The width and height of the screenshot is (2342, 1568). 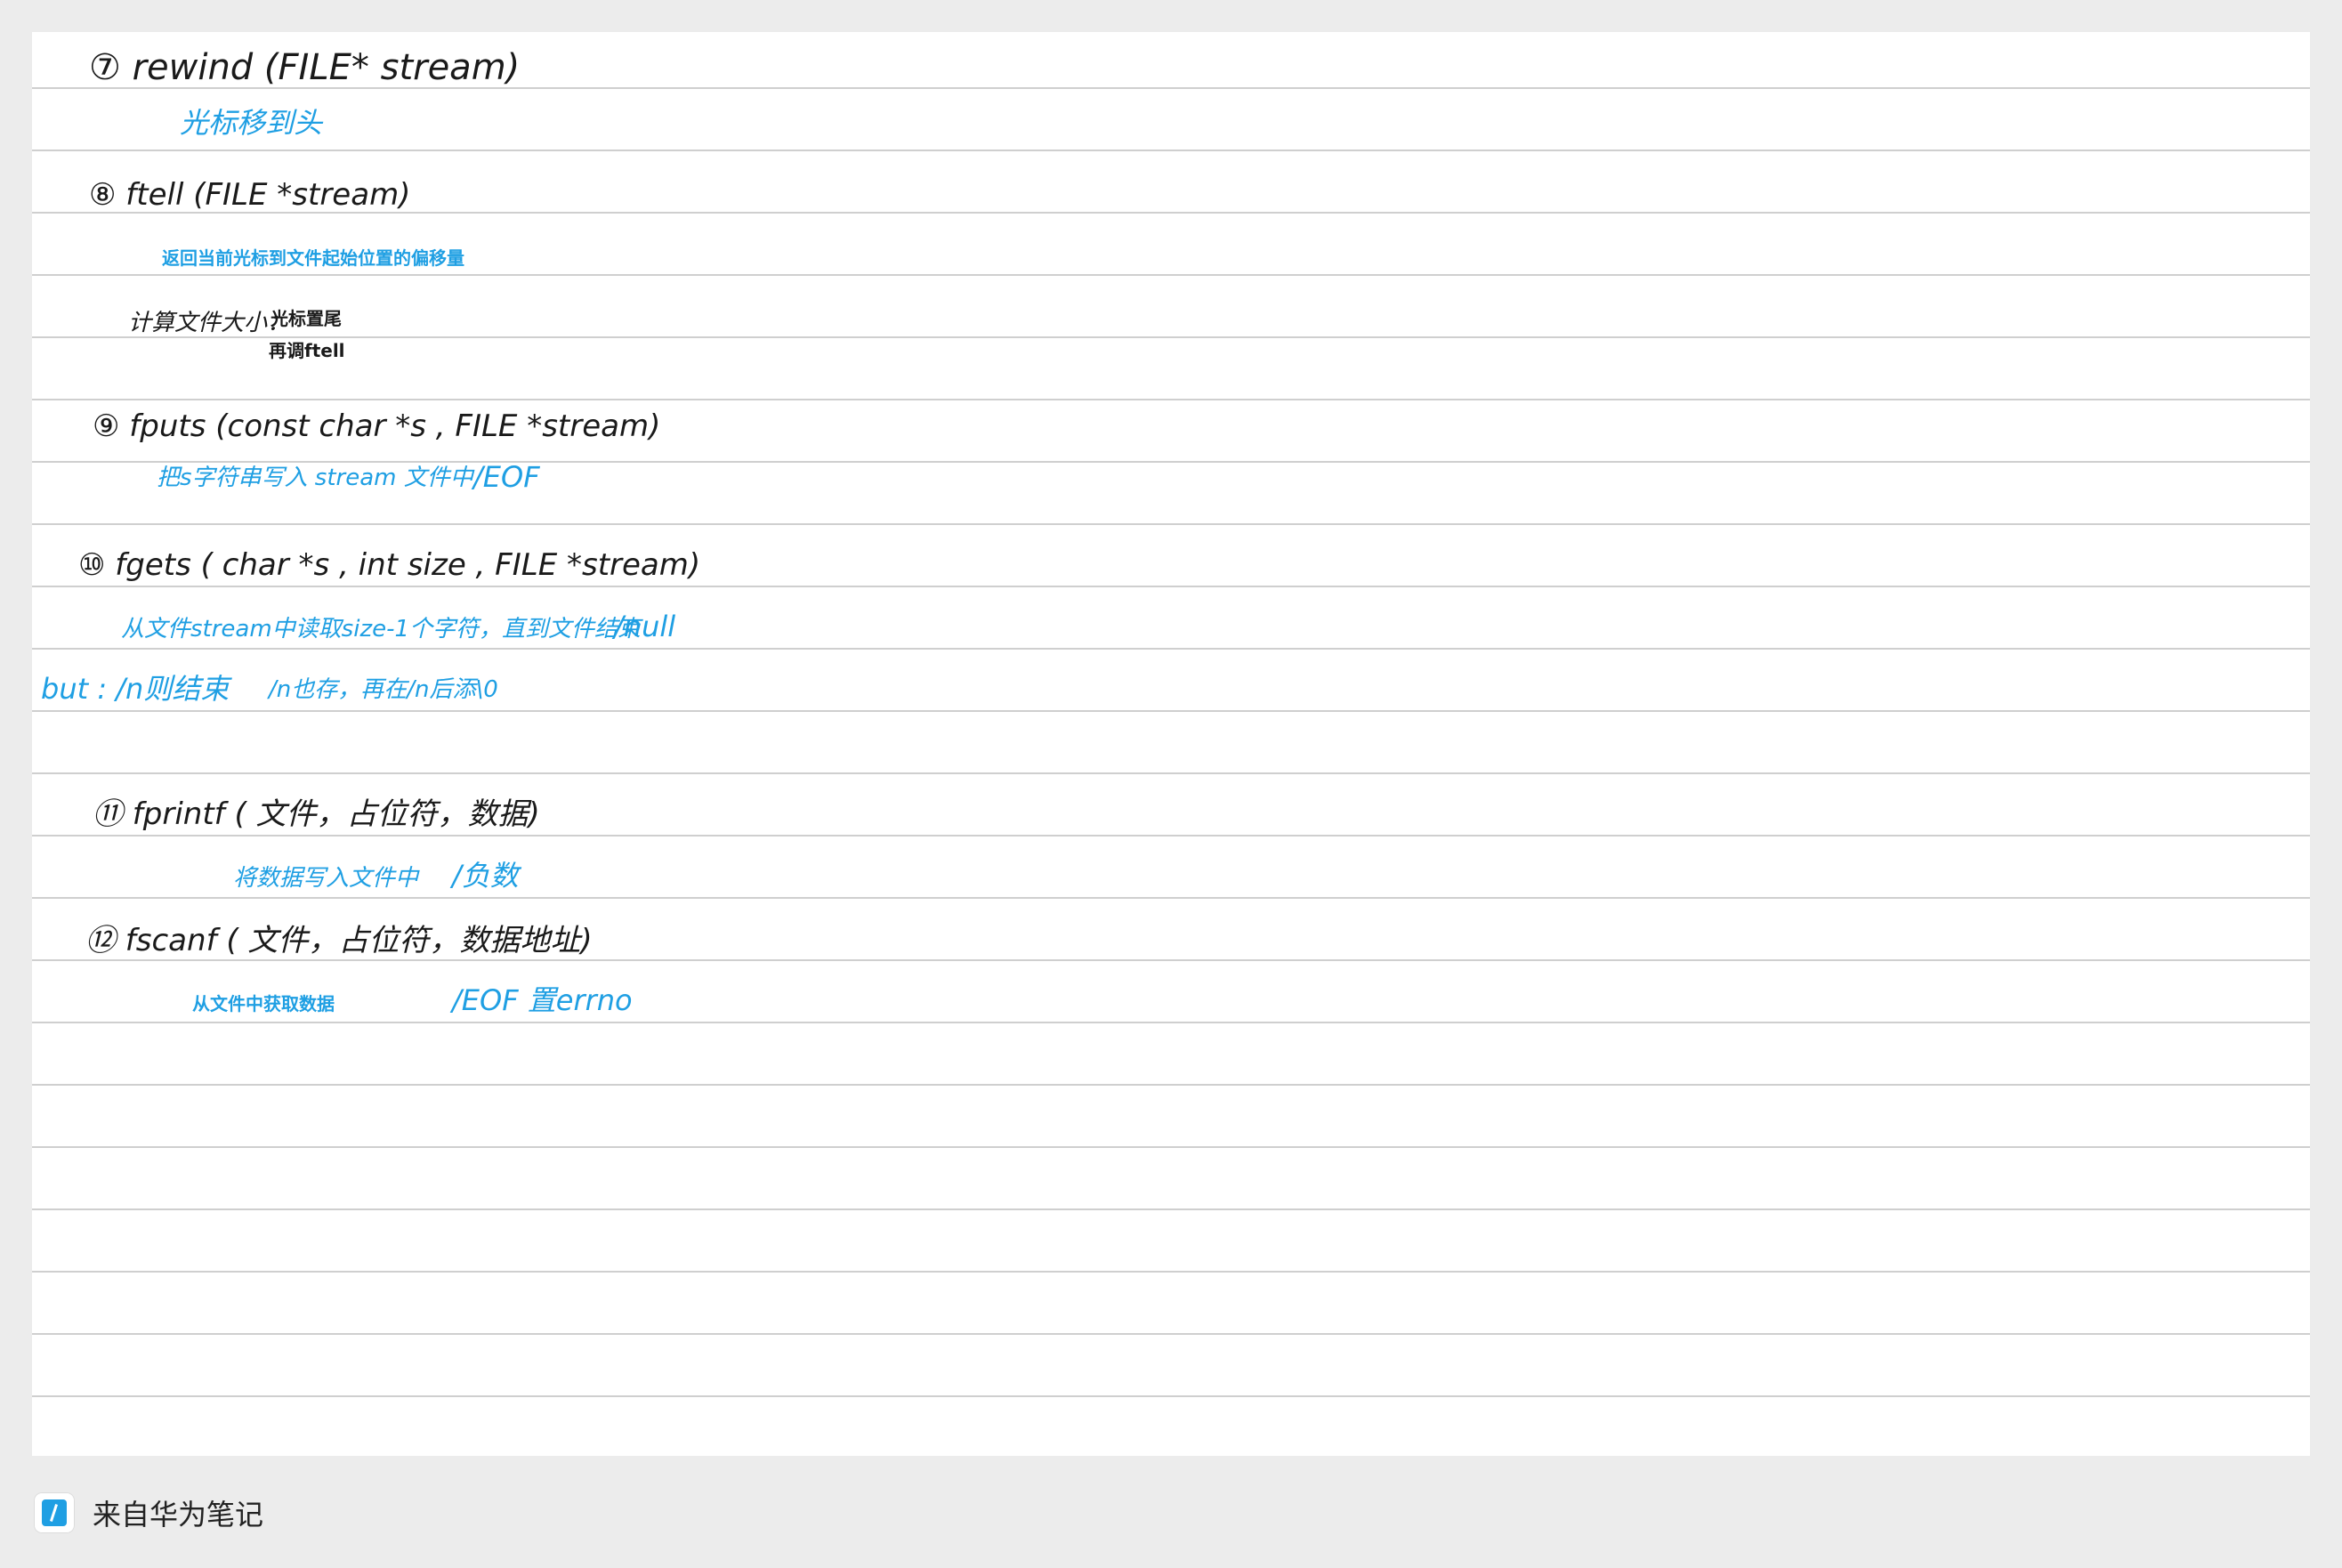 I want to click on item7-desc: 光标移到头, so click(x=251, y=123).